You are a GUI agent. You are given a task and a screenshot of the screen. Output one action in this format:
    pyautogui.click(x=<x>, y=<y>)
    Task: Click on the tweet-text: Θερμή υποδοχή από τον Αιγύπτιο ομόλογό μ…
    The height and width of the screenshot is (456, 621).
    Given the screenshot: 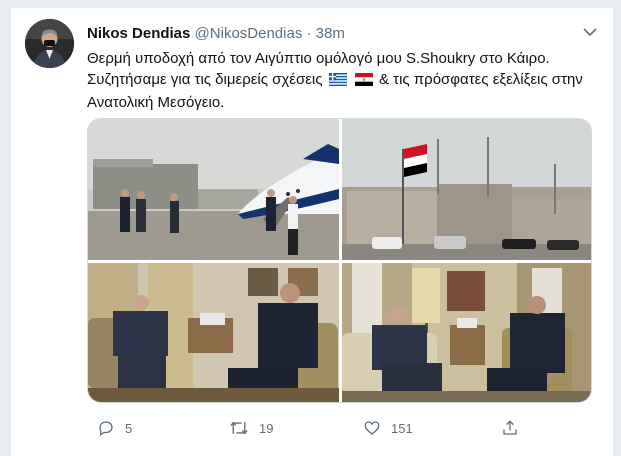 What is the action you would take?
    pyautogui.click(x=344, y=80)
    